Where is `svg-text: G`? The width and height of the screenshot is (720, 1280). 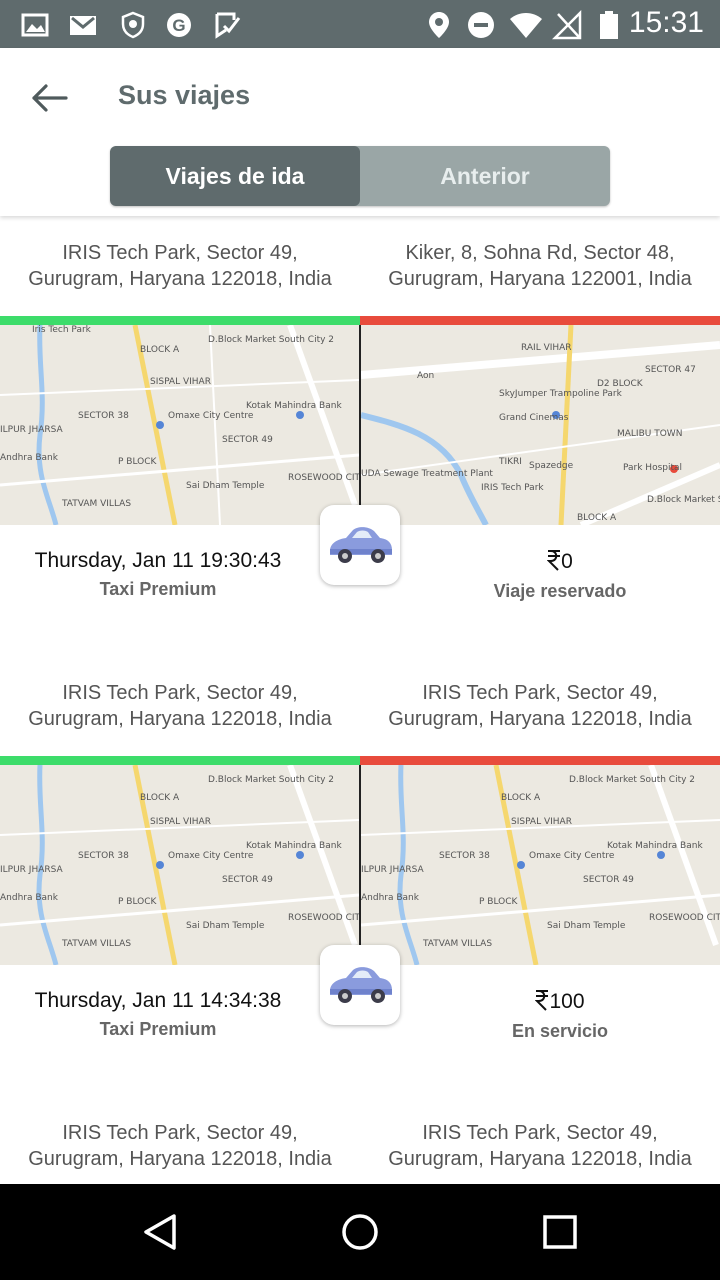 svg-text: G is located at coordinates (178, 25).